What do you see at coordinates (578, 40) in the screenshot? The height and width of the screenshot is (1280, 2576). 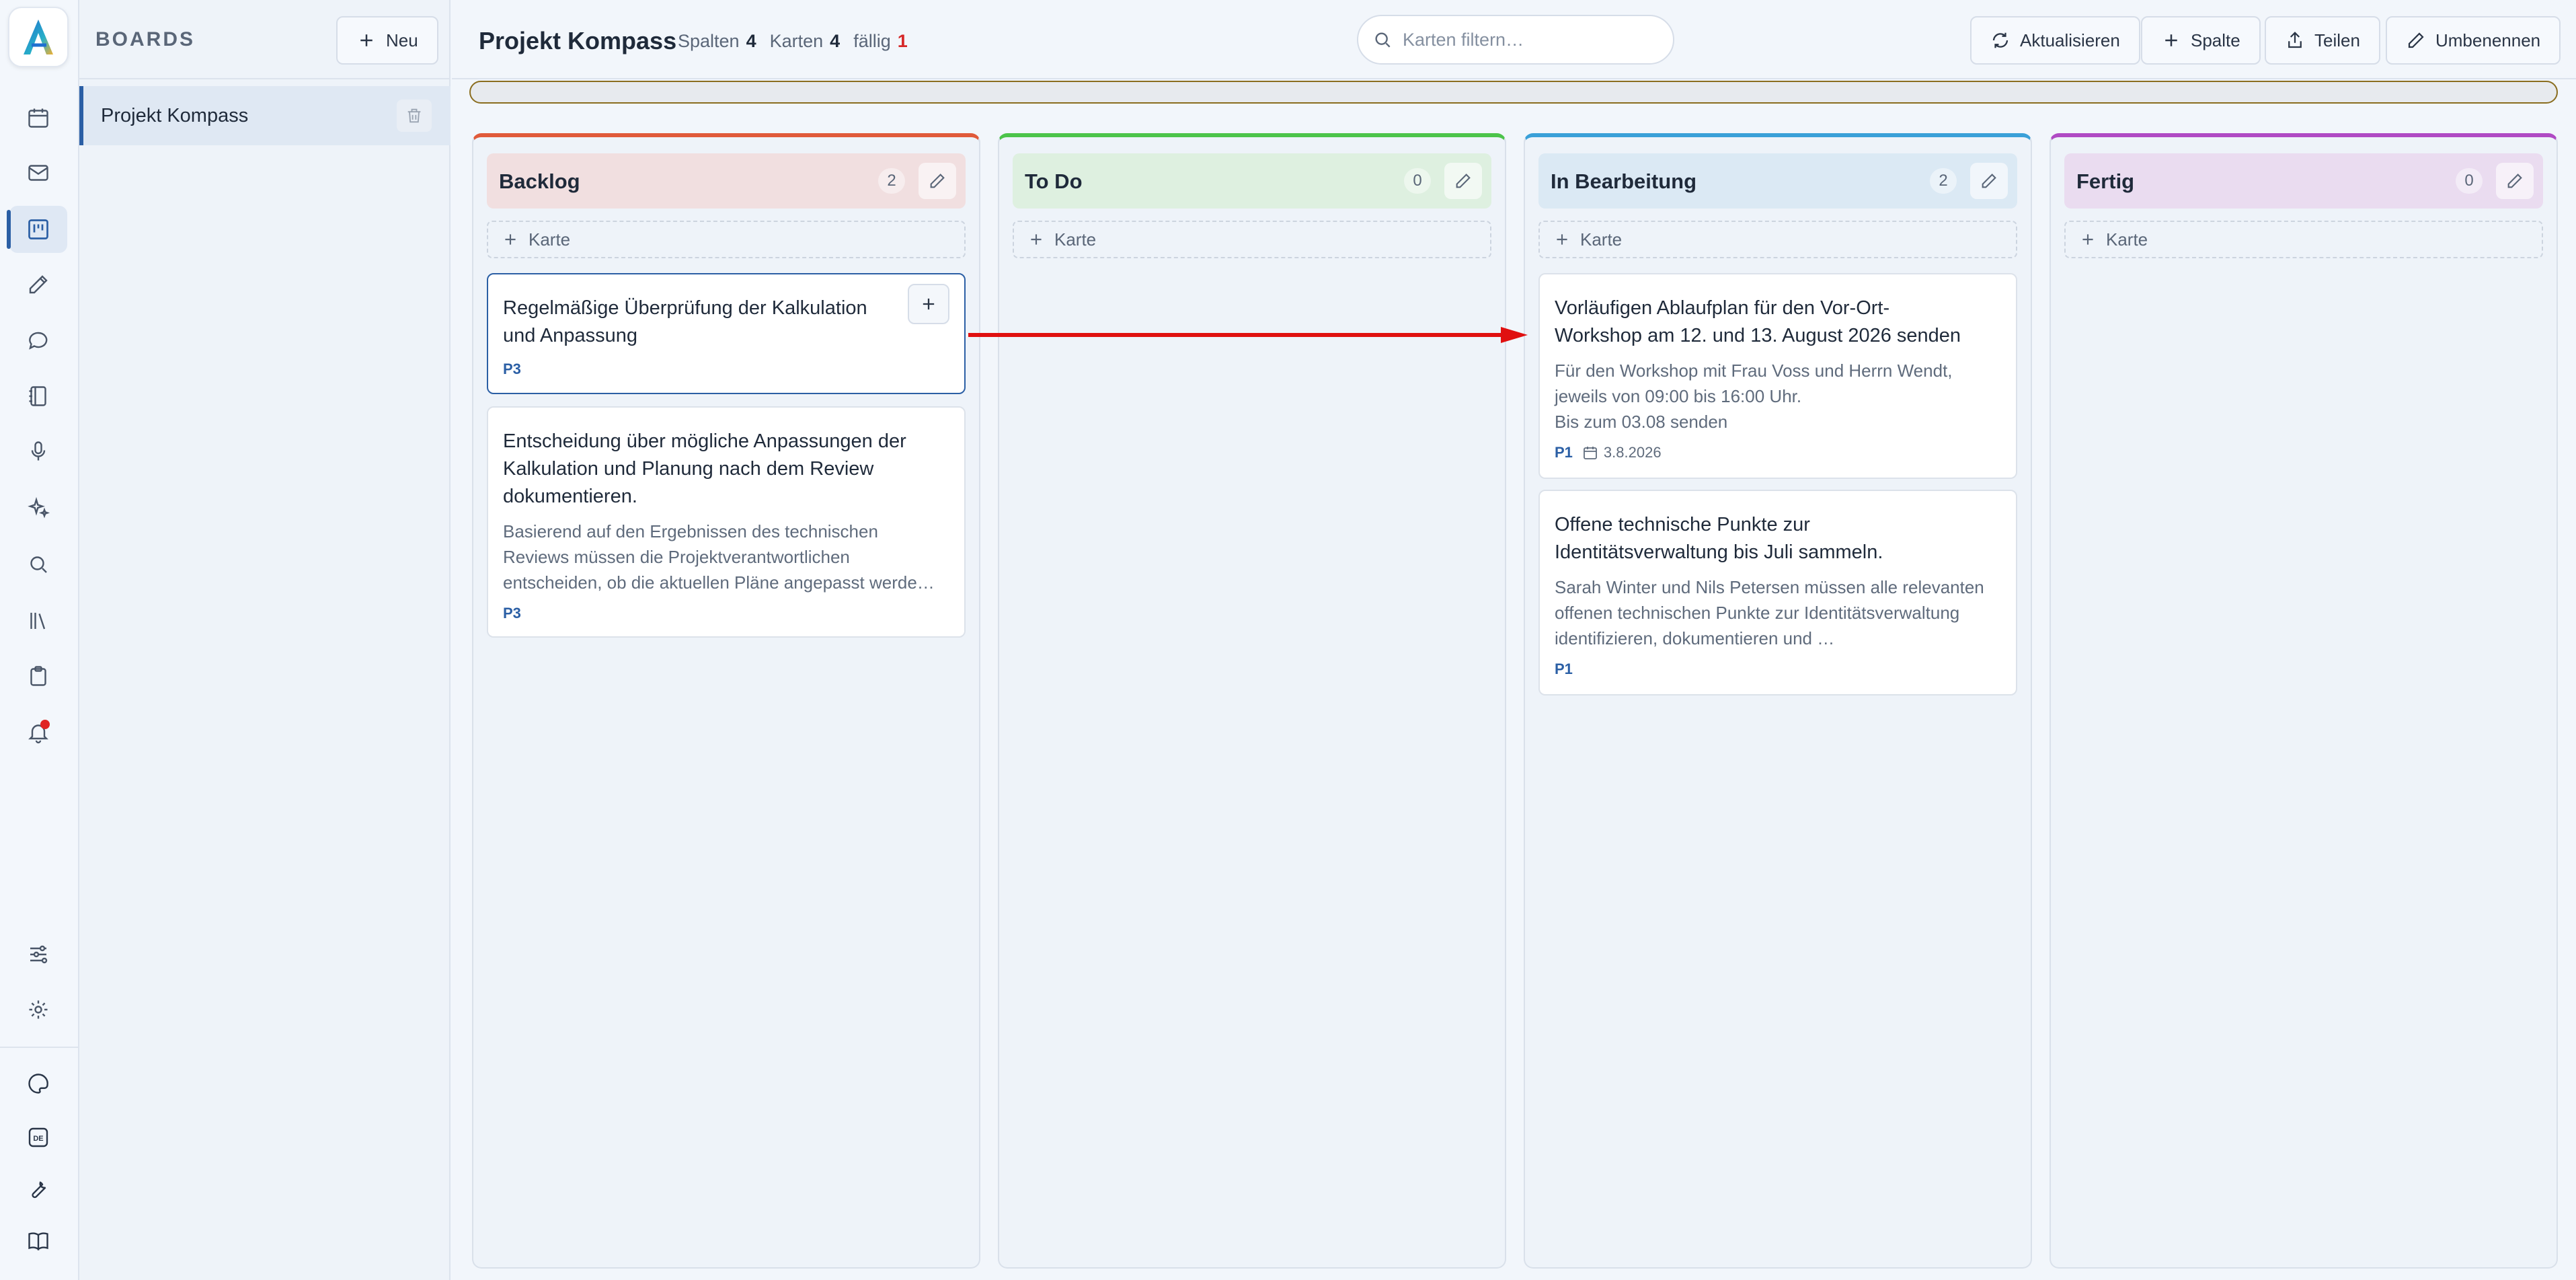 I see `page-title: Projekt Kompass` at bounding box center [578, 40].